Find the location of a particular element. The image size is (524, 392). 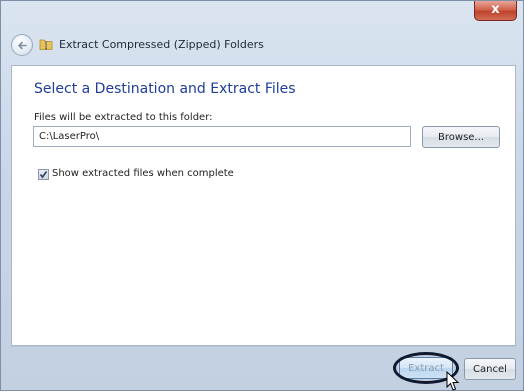

show-files-checkbox-label: Show extracted files when complete is located at coordinates (143, 173).